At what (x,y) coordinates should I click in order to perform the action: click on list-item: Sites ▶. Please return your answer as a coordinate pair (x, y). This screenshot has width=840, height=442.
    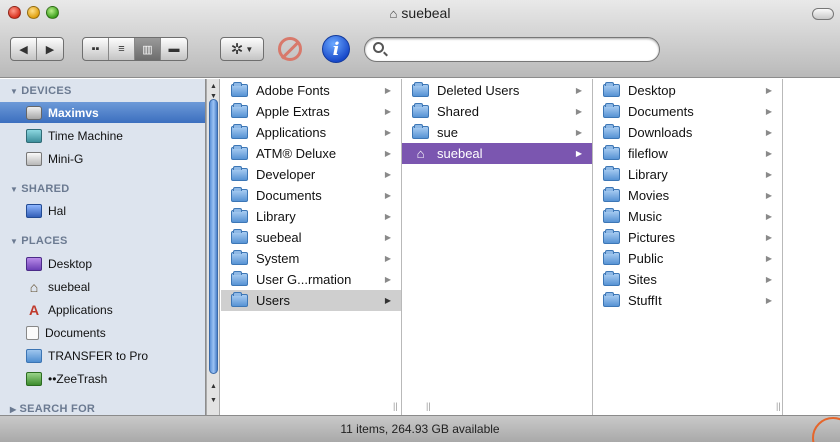
    Looking at the image, I should click on (687, 279).